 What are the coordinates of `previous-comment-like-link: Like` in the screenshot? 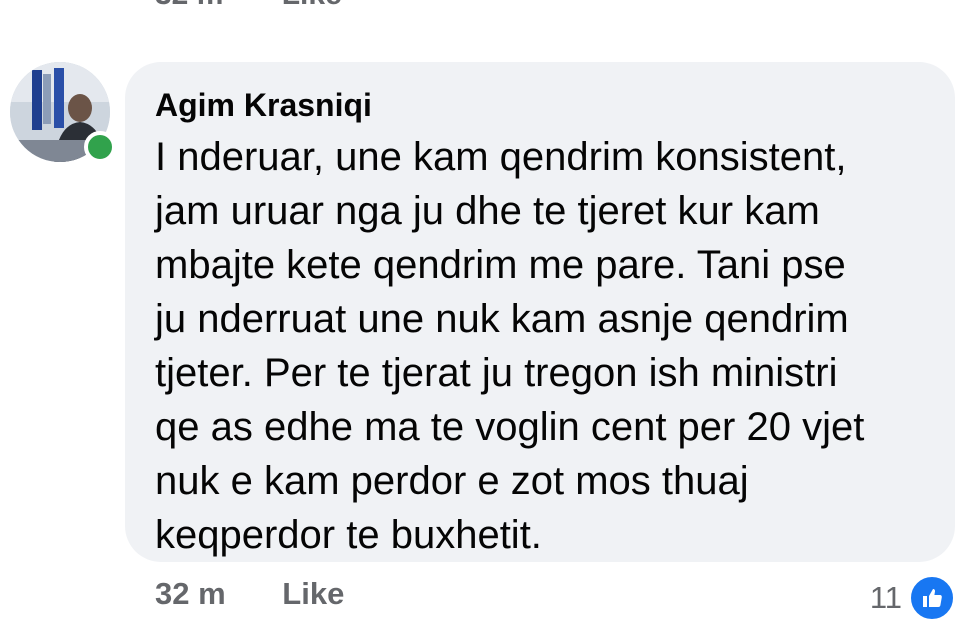 It's located at (312, 5).